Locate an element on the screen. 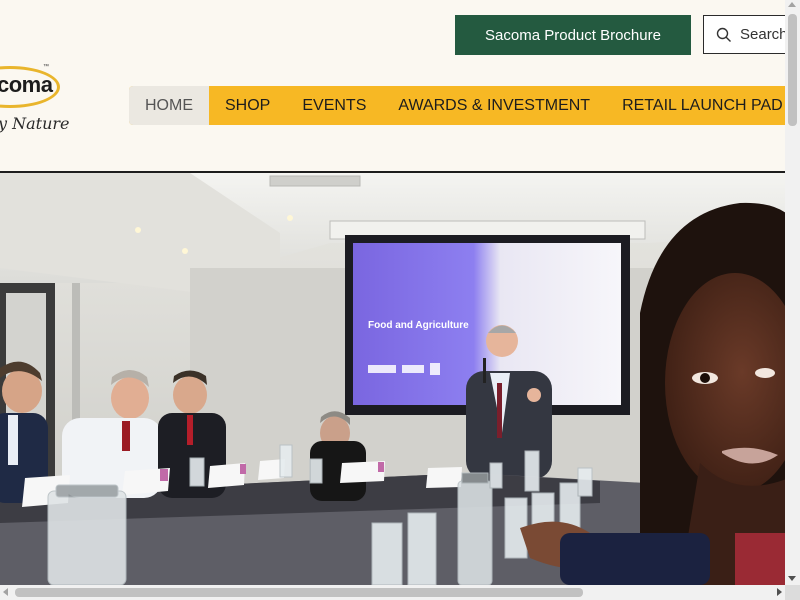  nav-item-events: EVENTS is located at coordinates (334, 105).